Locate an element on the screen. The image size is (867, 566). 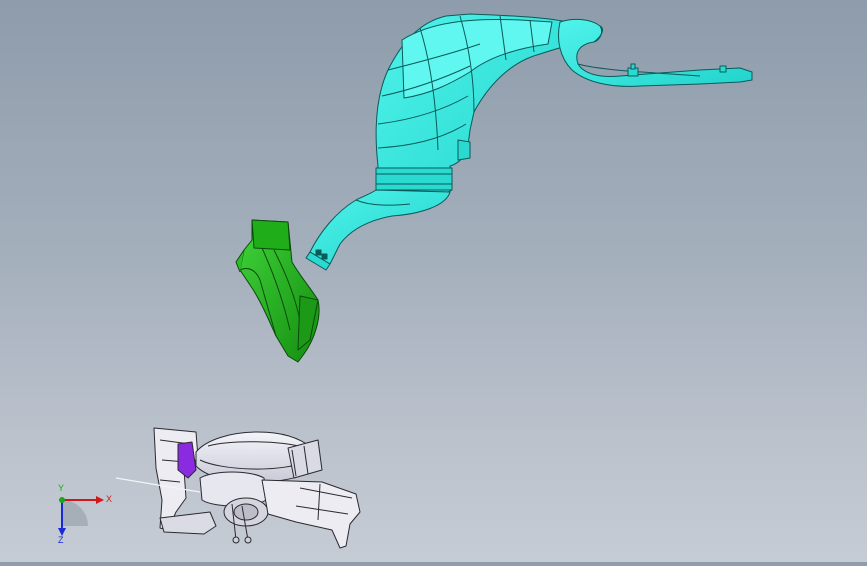
y-axis-dot is located at coordinates (62, 500).